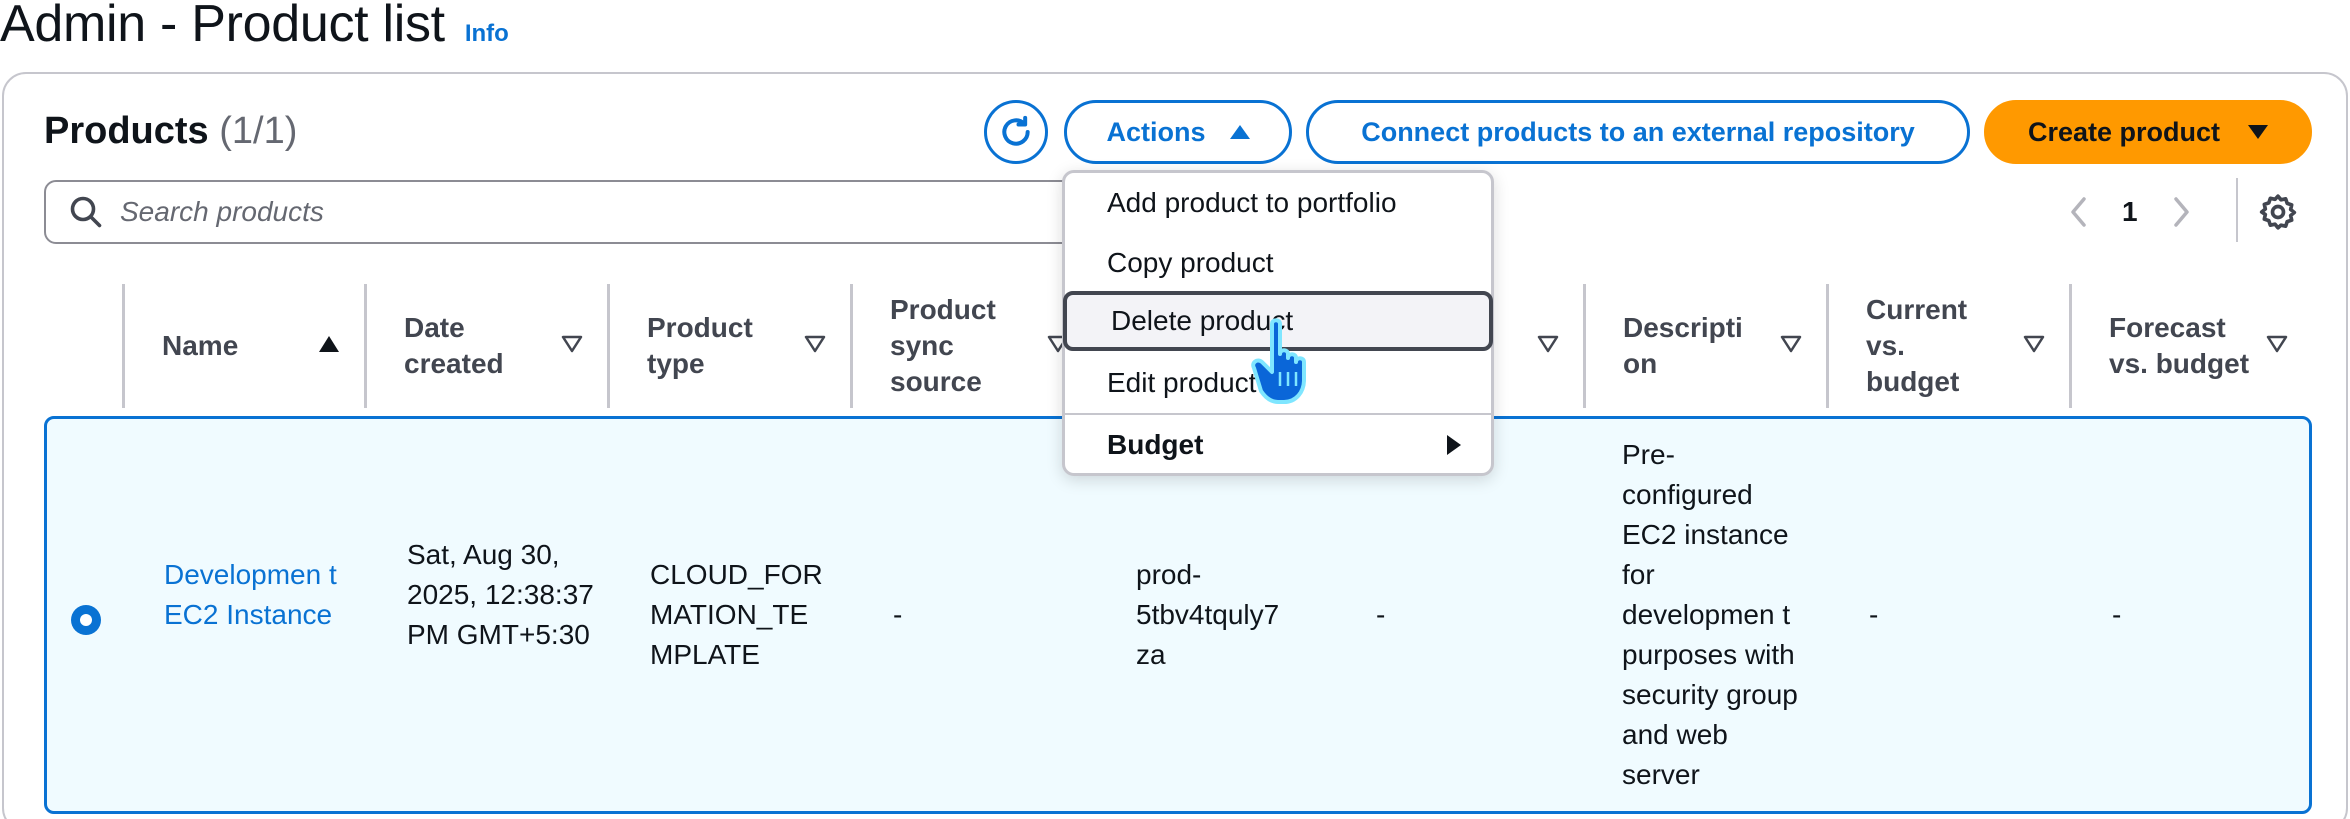 The height and width of the screenshot is (819, 2350). I want to click on search-icon, so click(86, 212).